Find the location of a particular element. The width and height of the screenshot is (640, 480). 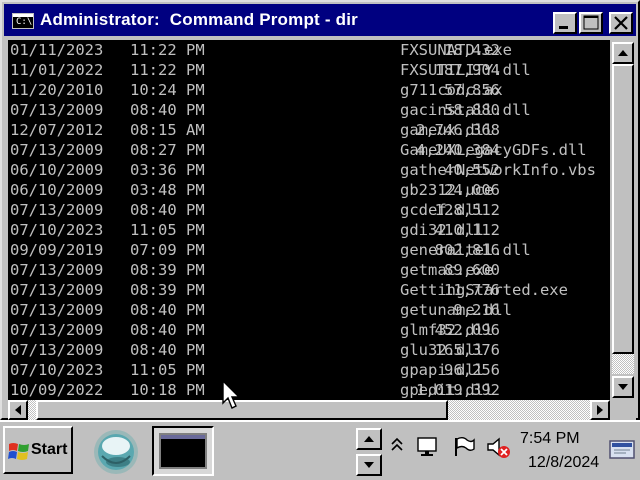

scroll-left-button is located at coordinates (18, 410).